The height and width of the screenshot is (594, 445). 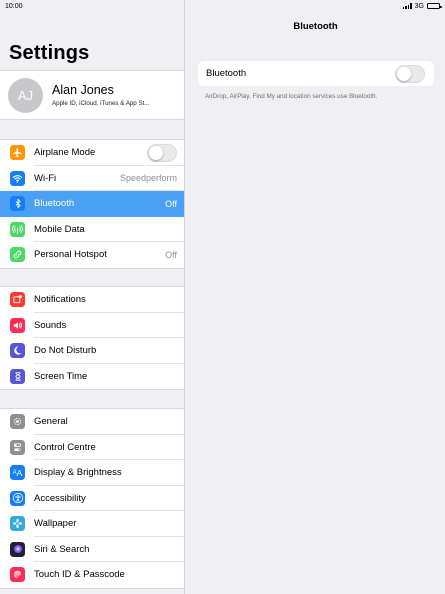 I want to click on sidebar-item-label: Accessibility, so click(x=60, y=498).